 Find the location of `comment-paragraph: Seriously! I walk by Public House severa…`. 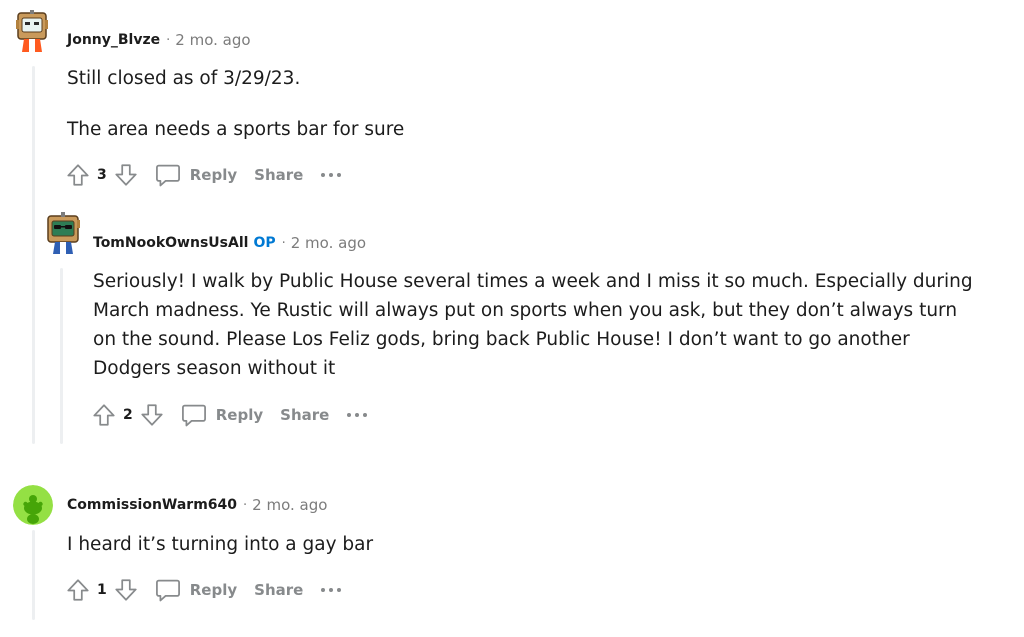

comment-paragraph: Seriously! I walk by Public House severa… is located at coordinates (533, 325).